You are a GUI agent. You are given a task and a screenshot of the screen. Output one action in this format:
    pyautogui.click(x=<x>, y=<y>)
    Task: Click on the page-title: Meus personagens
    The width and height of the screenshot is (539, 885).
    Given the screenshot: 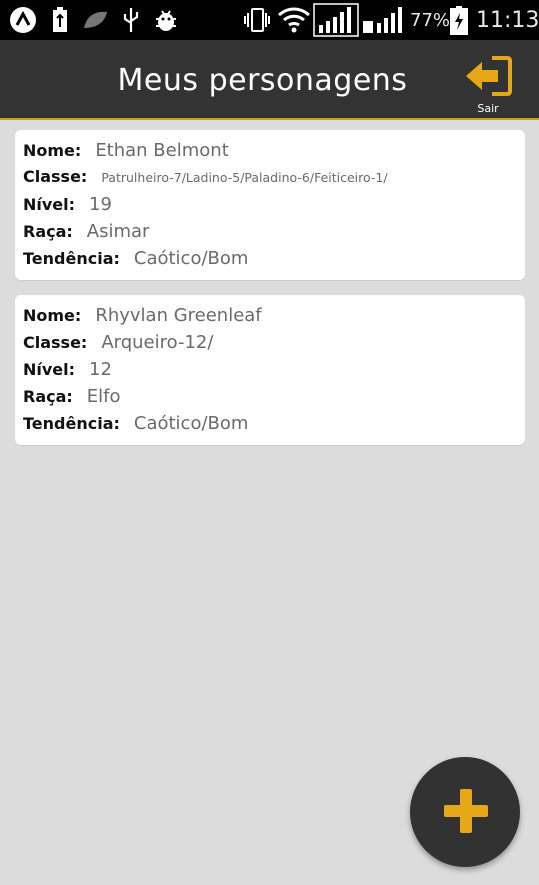 What is the action you would take?
    pyautogui.click(x=262, y=80)
    